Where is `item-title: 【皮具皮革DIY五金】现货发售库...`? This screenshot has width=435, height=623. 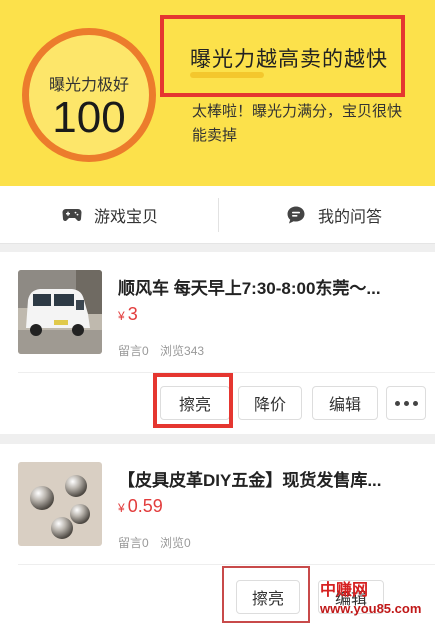 item-title: 【皮具皮革DIY五金】现货发售库... is located at coordinates (268, 478).